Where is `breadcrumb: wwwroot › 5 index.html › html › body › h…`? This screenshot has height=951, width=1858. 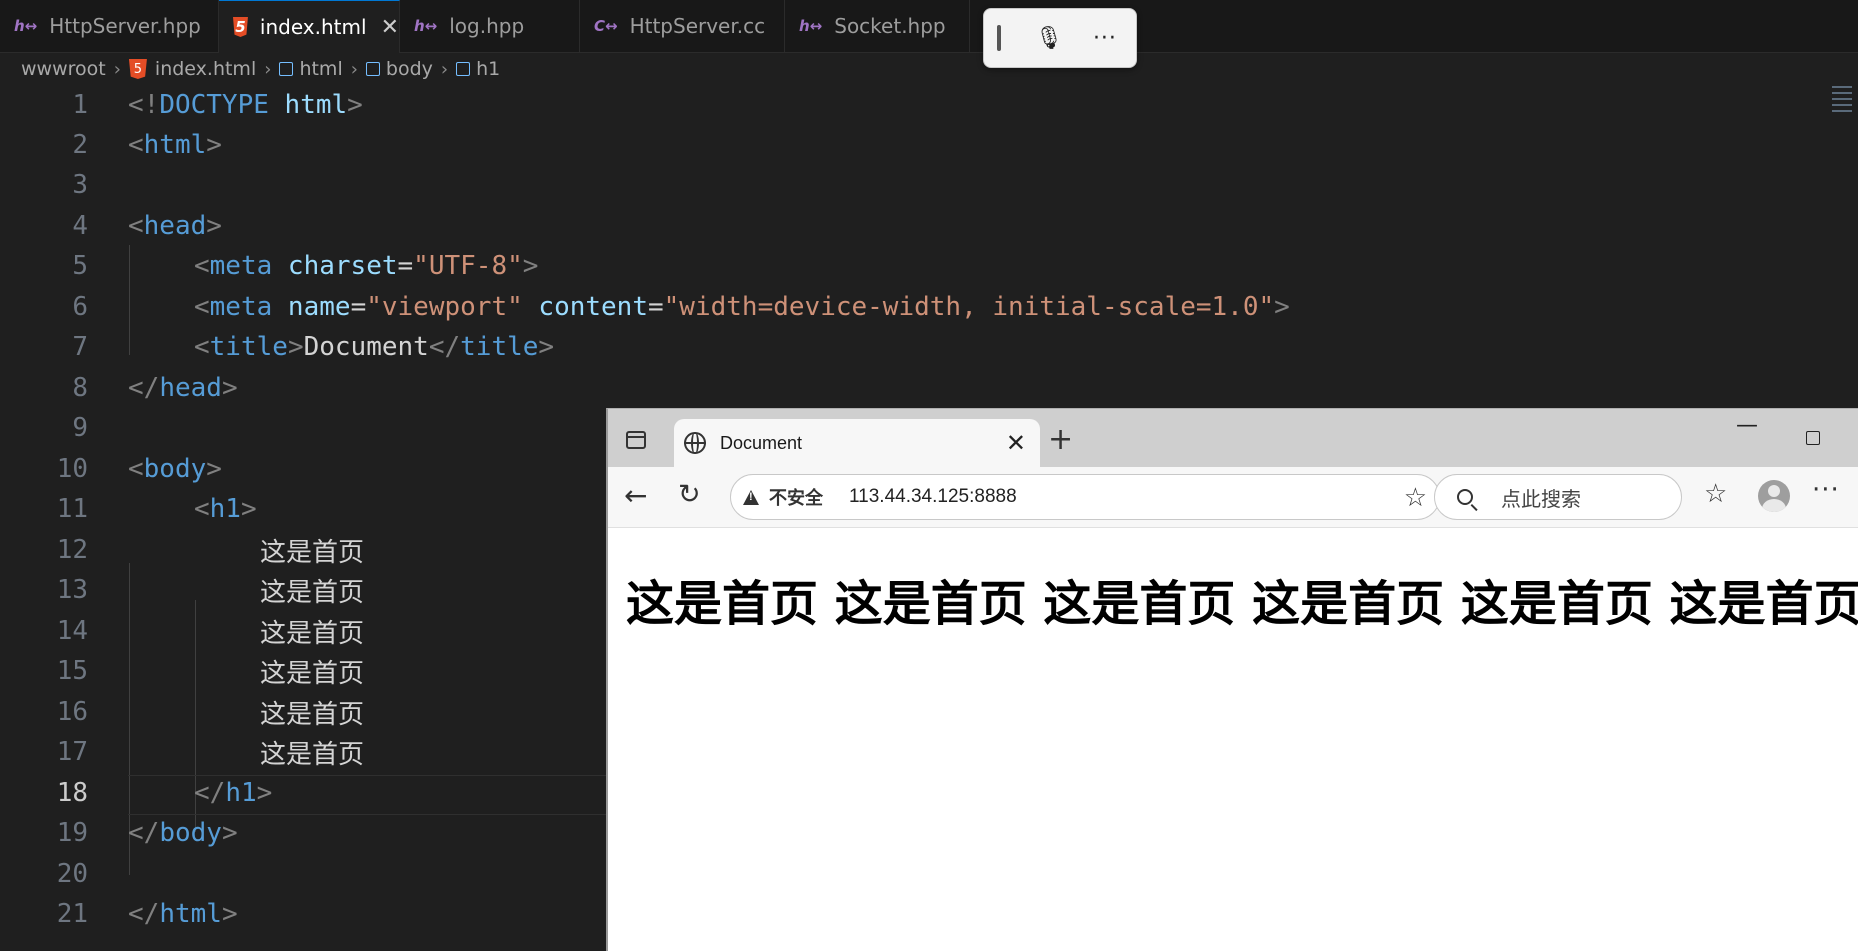 breadcrumb: wwwroot › 5 index.html › html › body › h… is located at coordinates (929, 69).